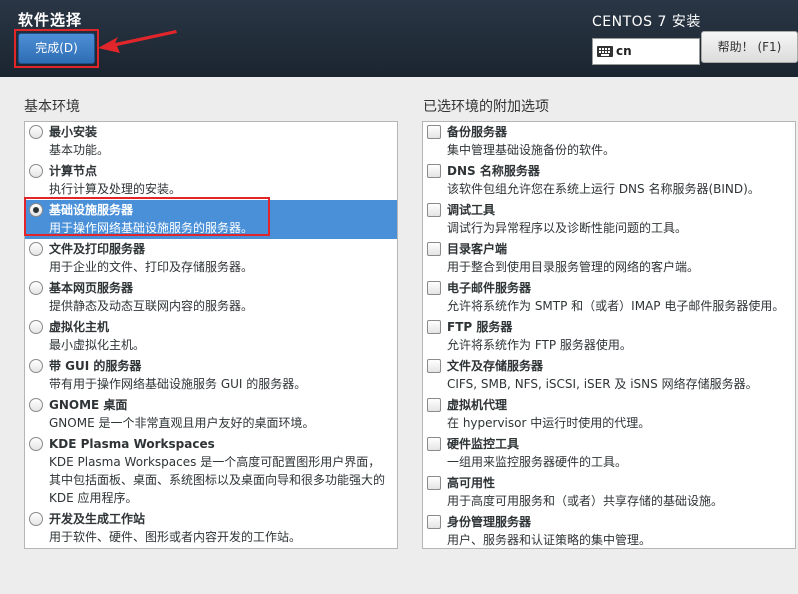 This screenshot has width=798, height=594. I want to click on addons-label: 已选环境的附加选项, so click(486, 107).